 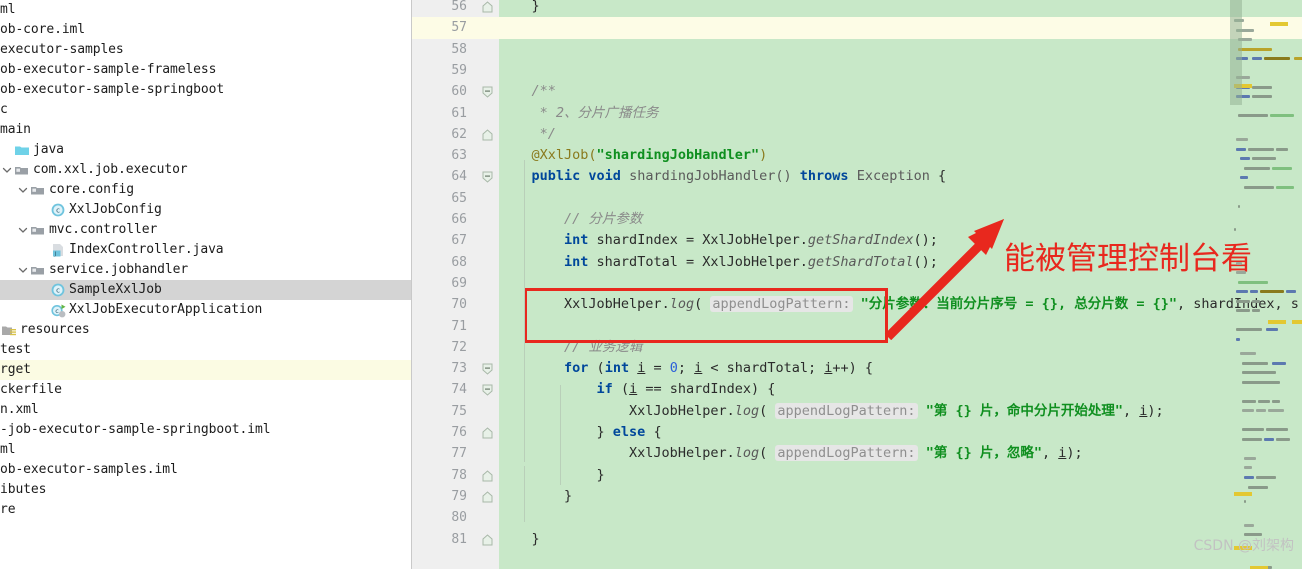 What do you see at coordinates (686, 368) in the screenshot?
I see `code-line: for (int i = 0; i < shardTotal; i++) {` at bounding box center [686, 368].